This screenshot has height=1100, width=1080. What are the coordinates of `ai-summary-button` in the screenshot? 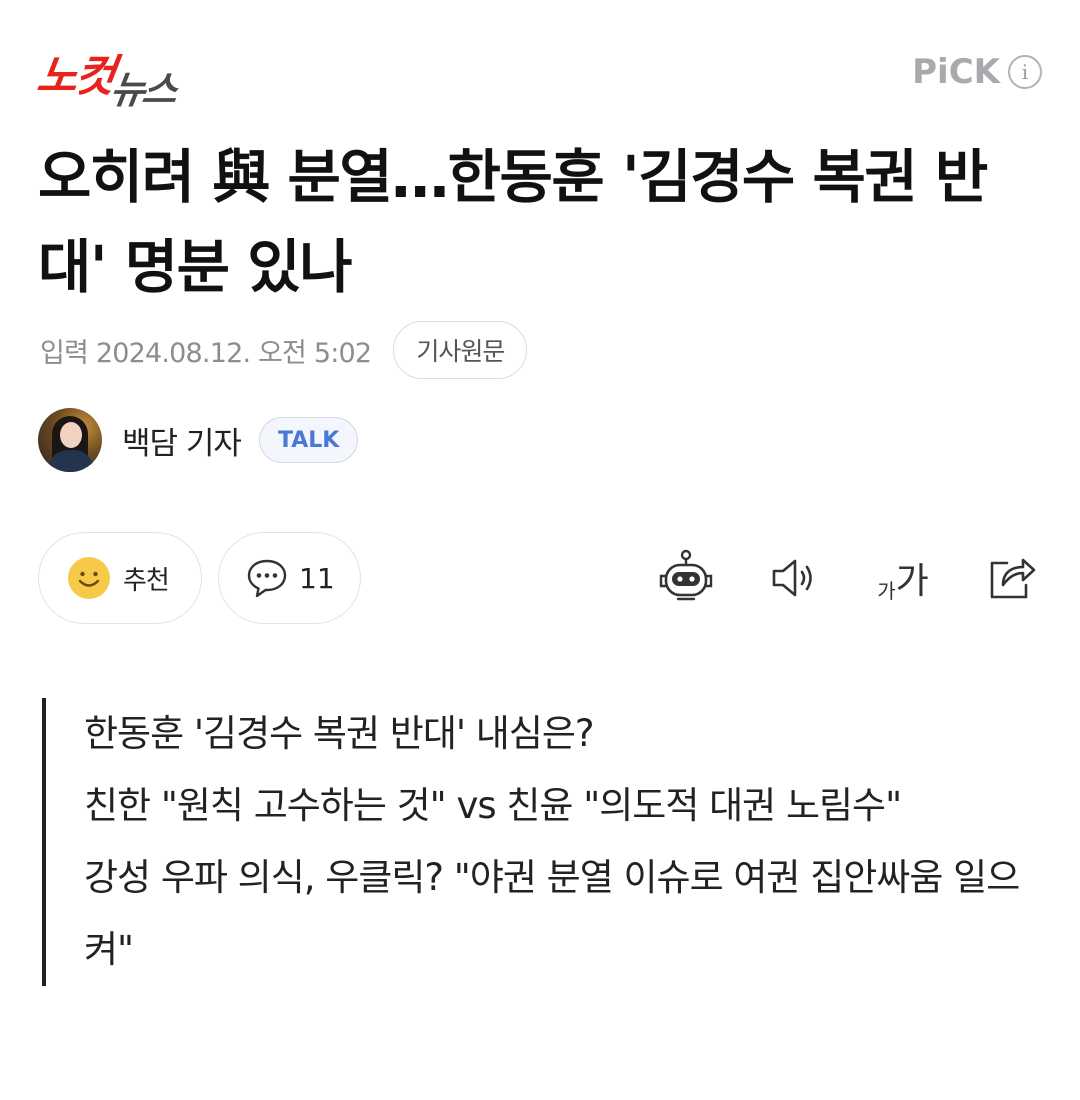 It's located at (686, 578).